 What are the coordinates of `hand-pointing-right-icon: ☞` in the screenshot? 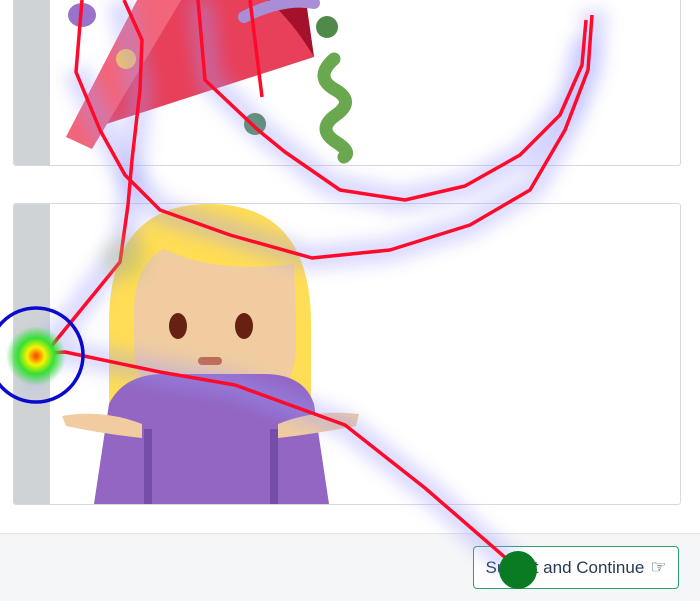 It's located at (658, 567).